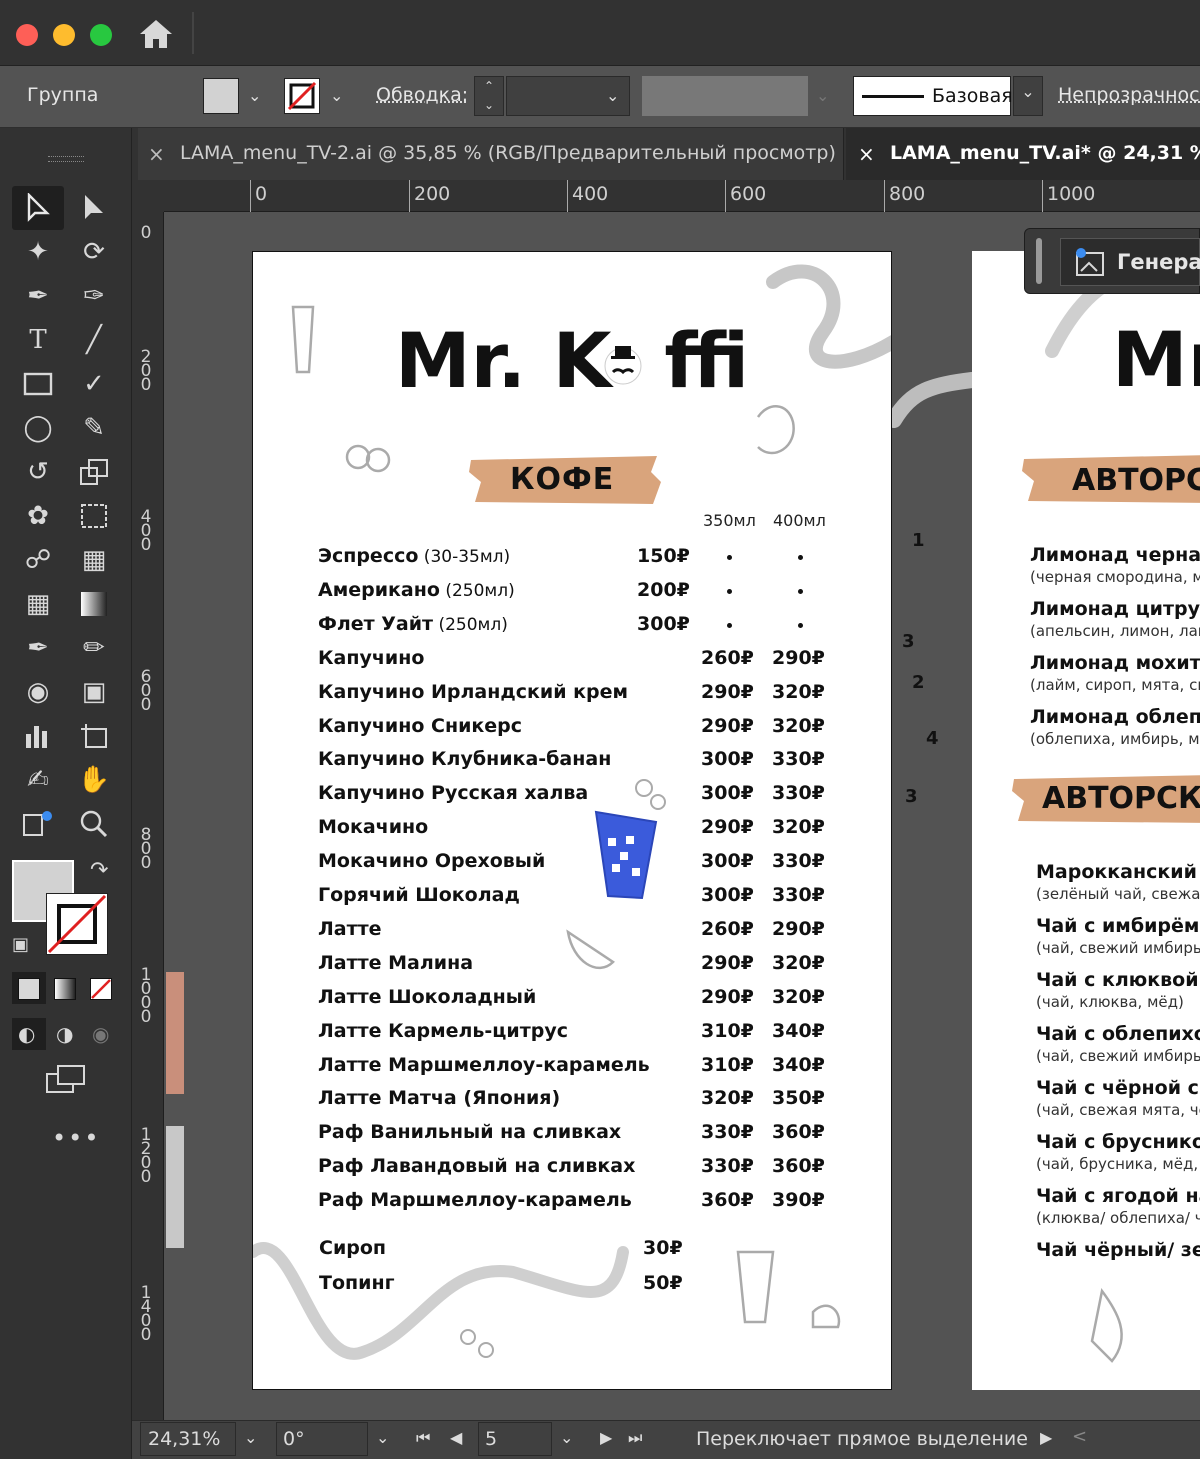  I want to click on pen-tool-icon: ✒, so click(38, 296).